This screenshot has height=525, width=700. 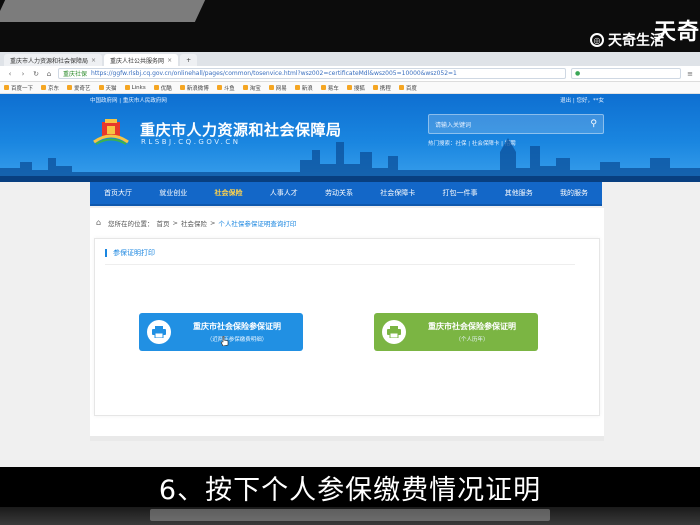 I want to click on watermark-logo-icon: ◎, so click(x=597, y=40).